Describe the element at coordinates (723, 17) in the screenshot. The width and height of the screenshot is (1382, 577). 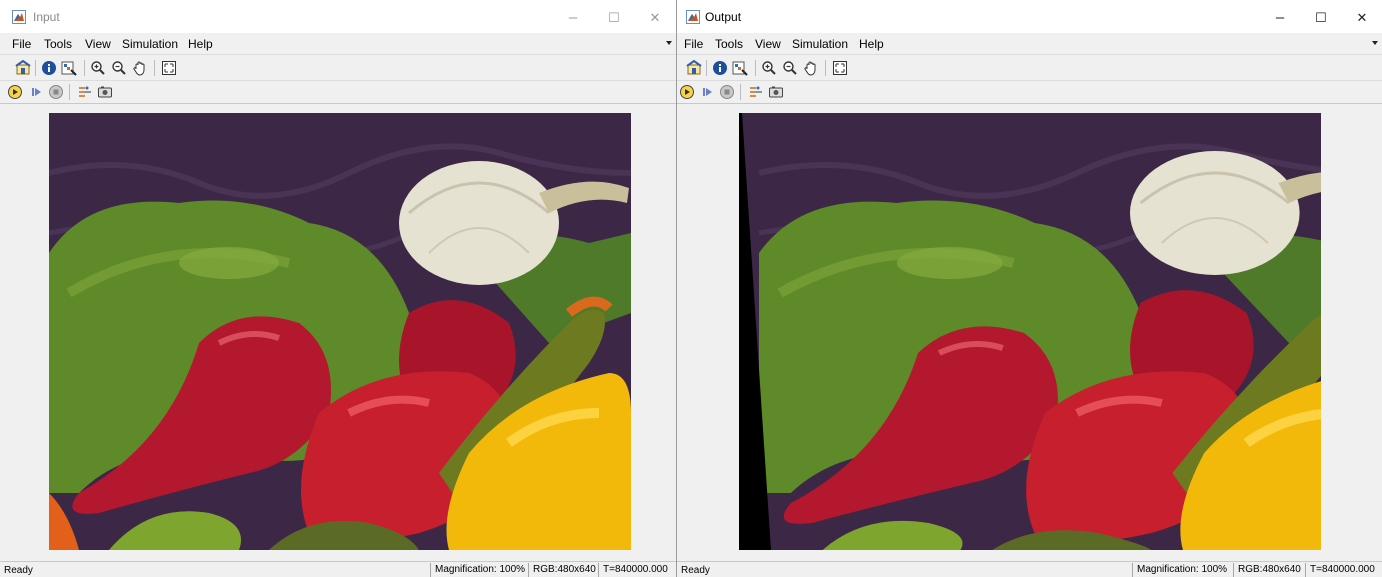
I see `window-title: Output` at that location.